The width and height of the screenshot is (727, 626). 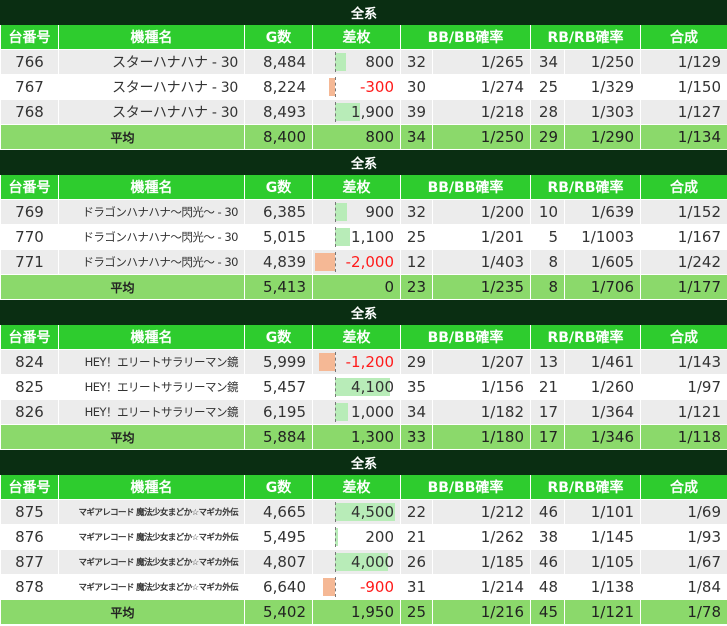 I want to click on average-bb: 33, so click(x=416, y=437).